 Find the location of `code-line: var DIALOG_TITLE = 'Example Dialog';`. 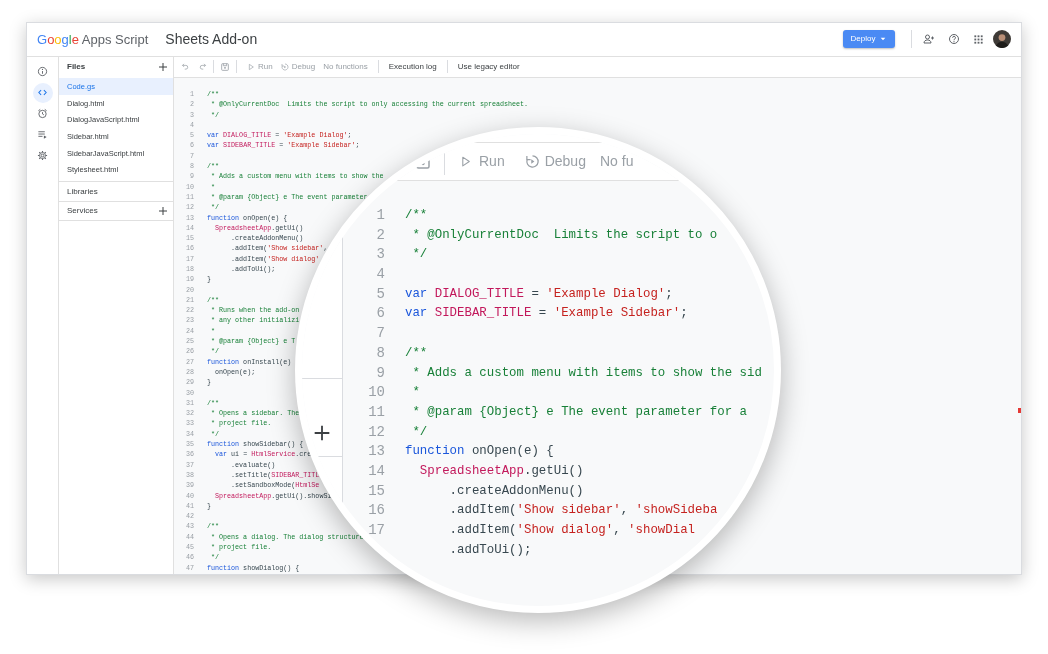

code-line: var DIALOG_TITLE = 'Example Dialog'; is located at coordinates (539, 294).